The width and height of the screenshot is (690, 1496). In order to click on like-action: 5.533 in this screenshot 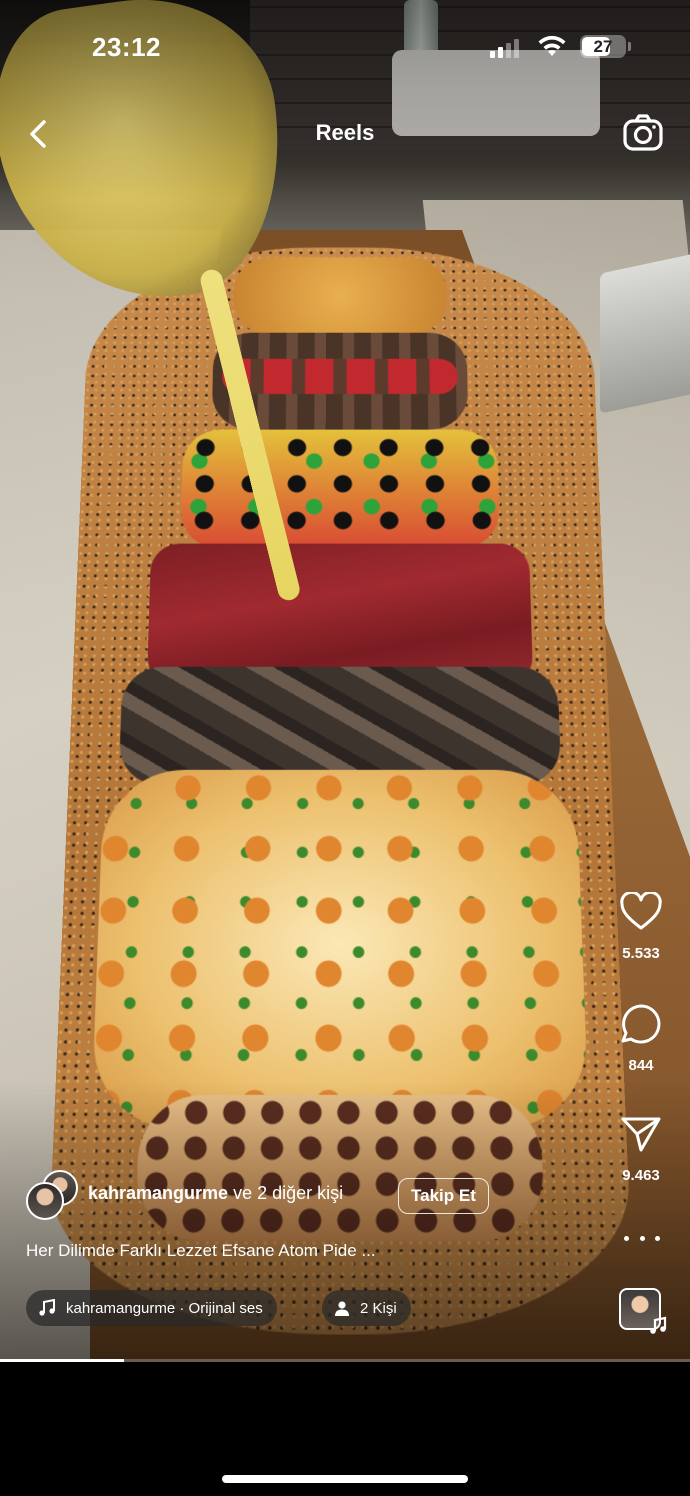, I will do `click(641, 926)`.